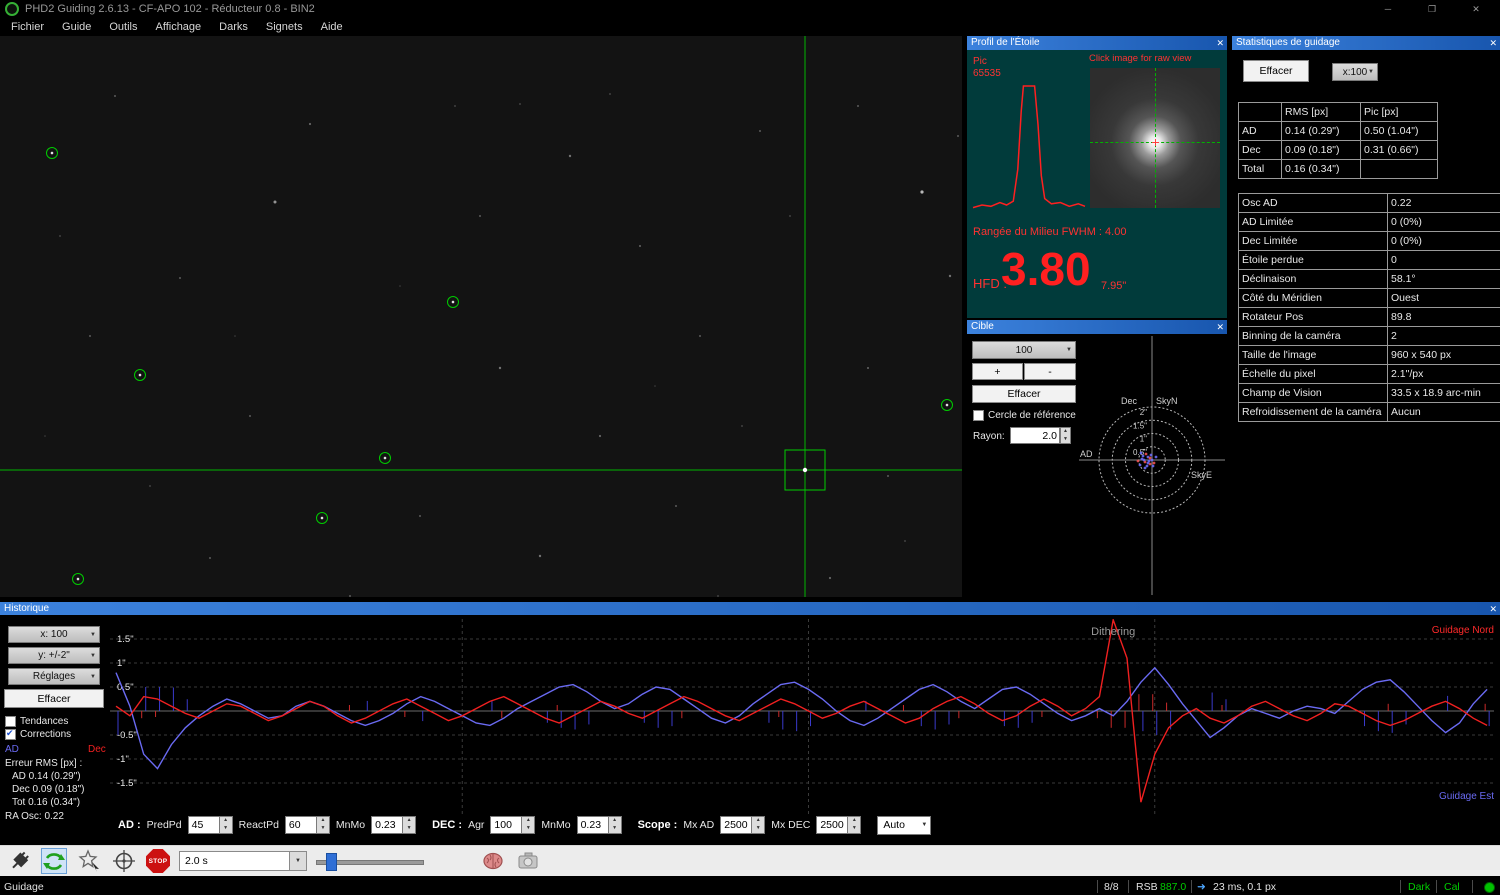  What do you see at coordinates (1452, 887) in the screenshot?
I see `status-cal-label: Cal` at bounding box center [1452, 887].